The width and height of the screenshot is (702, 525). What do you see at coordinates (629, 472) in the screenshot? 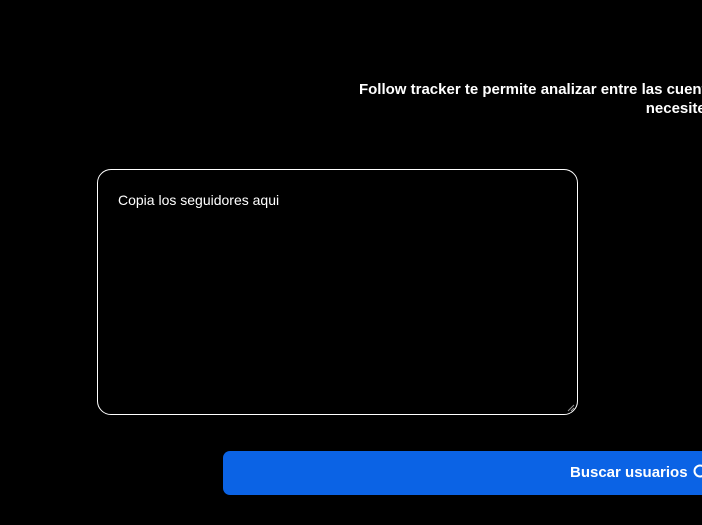
I see `search-users-label: Buscar usuarios` at bounding box center [629, 472].